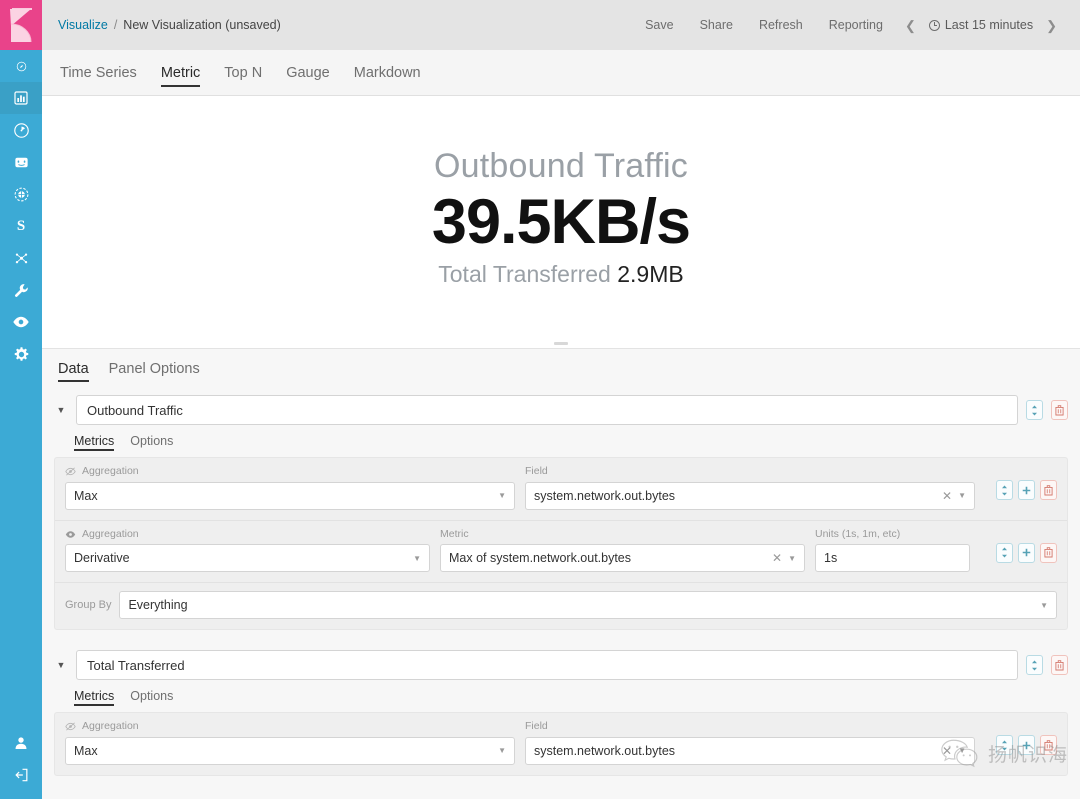 This screenshot has width=1080, height=799. Describe the element at coordinates (561, 343) in the screenshot. I see `panel-resize-handle` at that location.